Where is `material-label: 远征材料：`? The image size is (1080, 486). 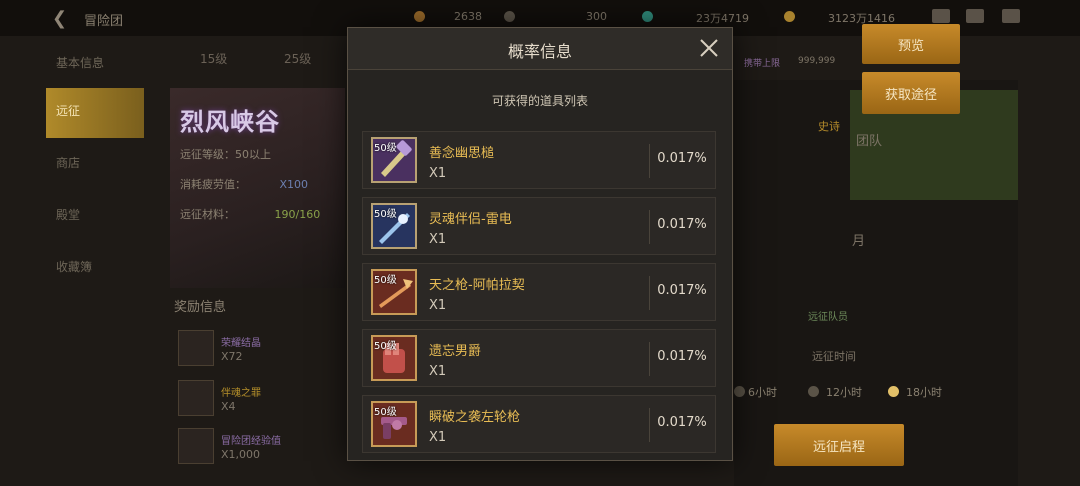 material-label: 远征材料： is located at coordinates (207, 214).